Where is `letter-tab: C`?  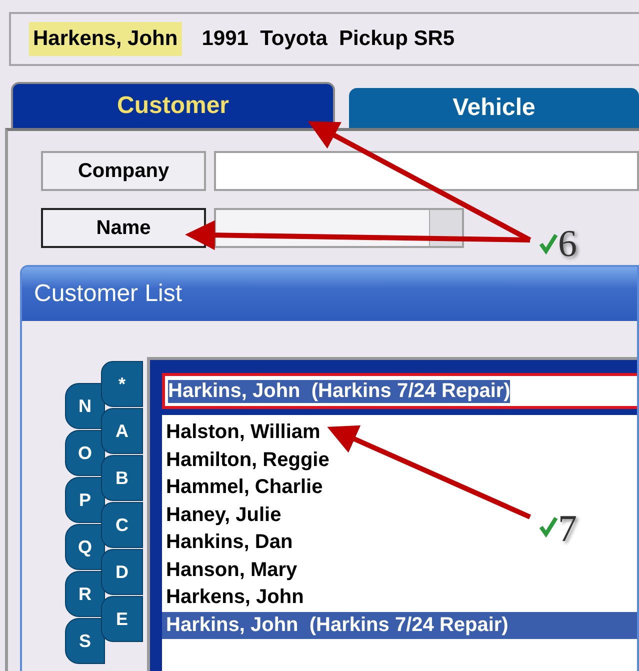 letter-tab: C is located at coordinates (122, 525).